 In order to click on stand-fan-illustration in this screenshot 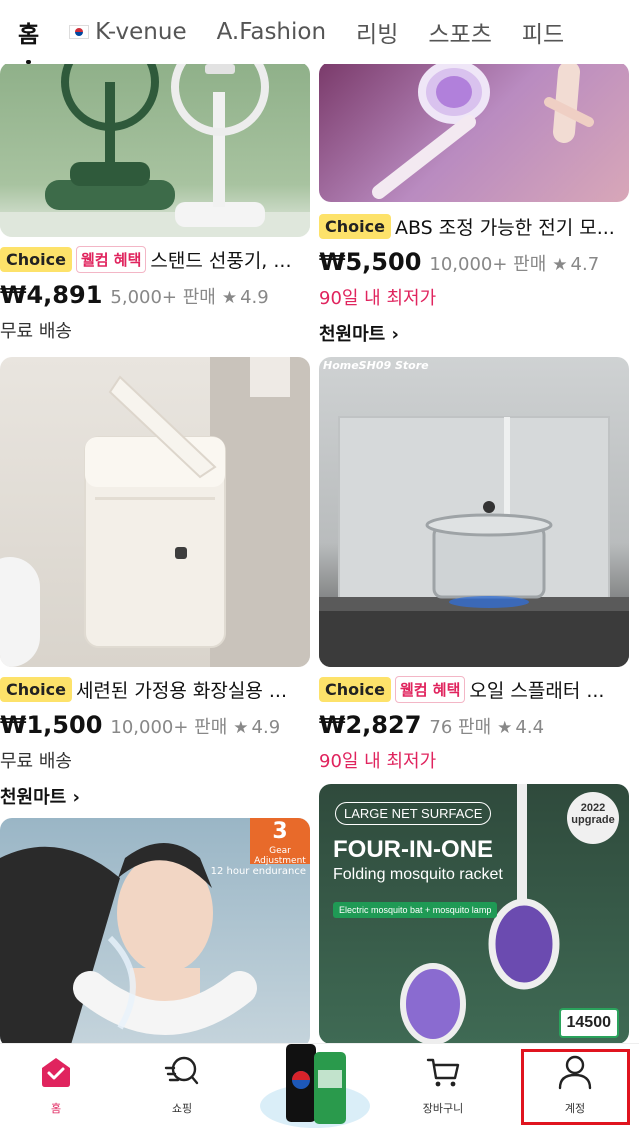, I will do `click(155, 149)`.